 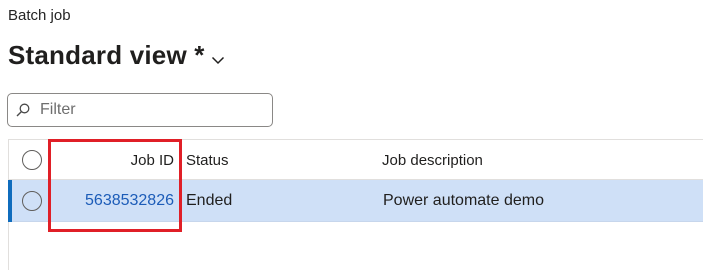 What do you see at coordinates (129, 201) in the screenshot?
I see `job-id-link: 5638532826` at bounding box center [129, 201].